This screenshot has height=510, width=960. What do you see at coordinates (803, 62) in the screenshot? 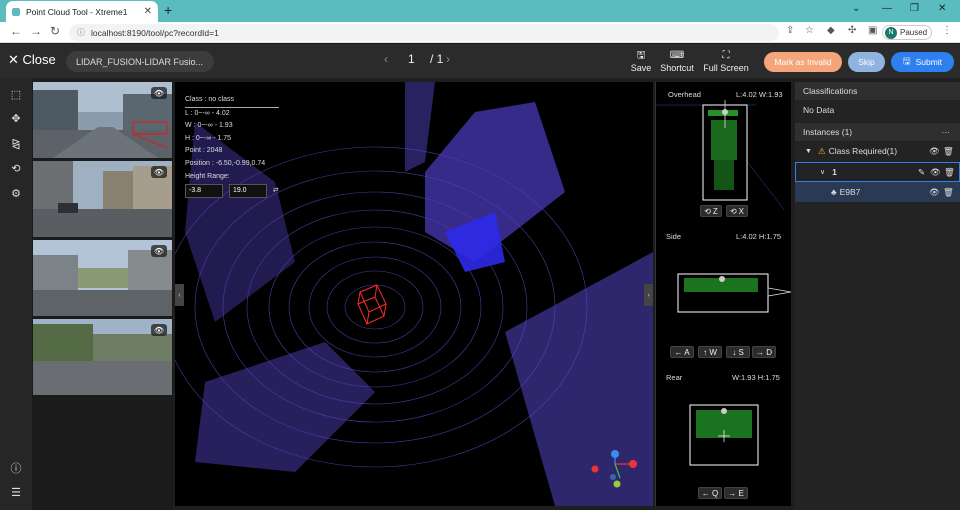
I see `mark-invalid-button: Mark as Invalid` at bounding box center [803, 62].